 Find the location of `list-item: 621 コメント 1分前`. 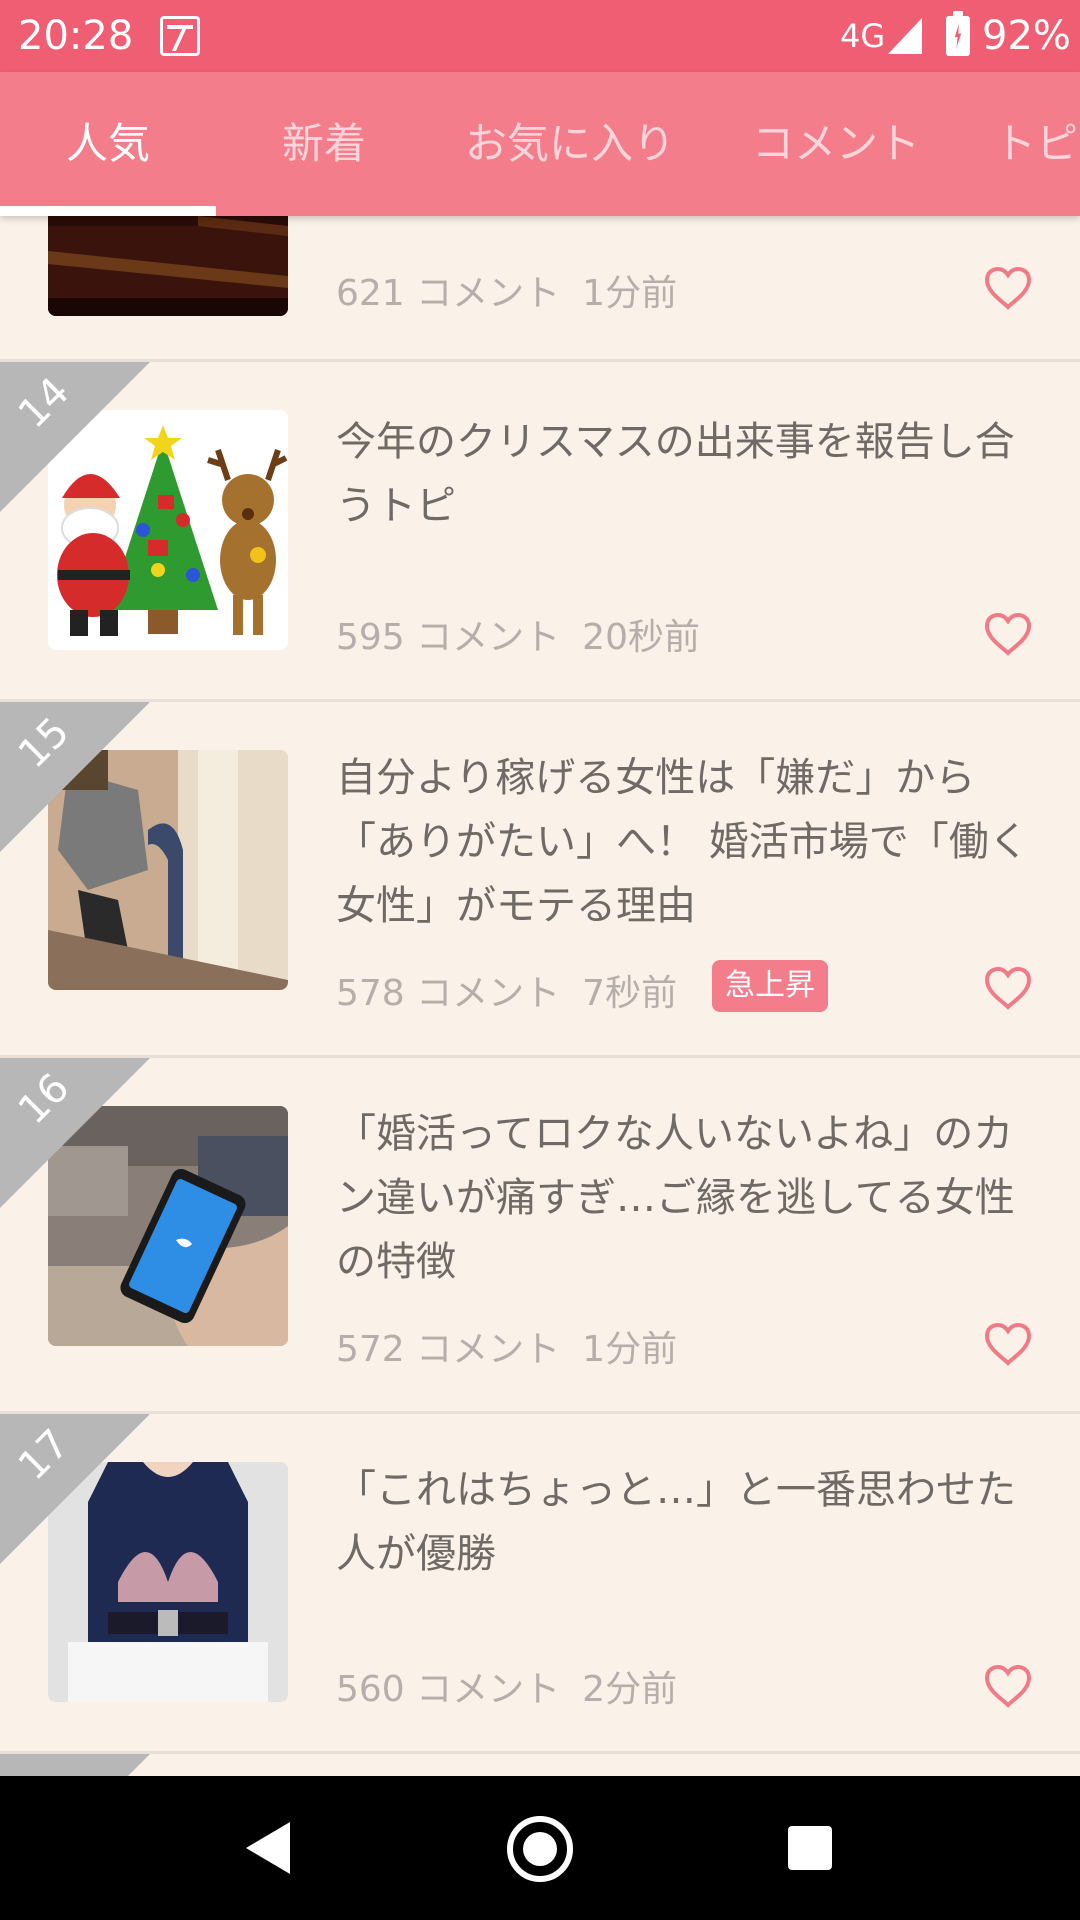

list-item: 621 コメント 1分前 is located at coordinates (540, 289).